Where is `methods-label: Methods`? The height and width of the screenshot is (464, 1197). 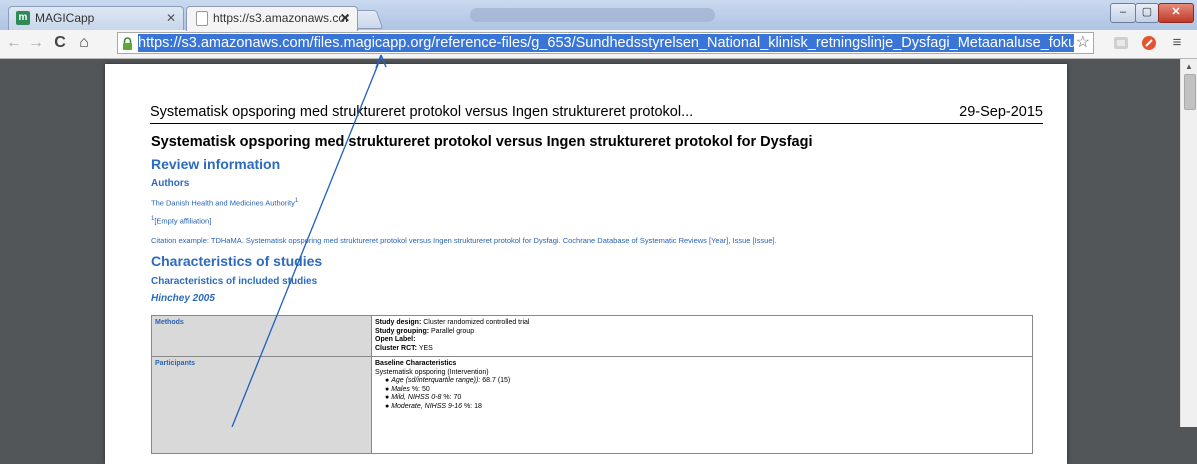
methods-label: Methods is located at coordinates (261, 336).